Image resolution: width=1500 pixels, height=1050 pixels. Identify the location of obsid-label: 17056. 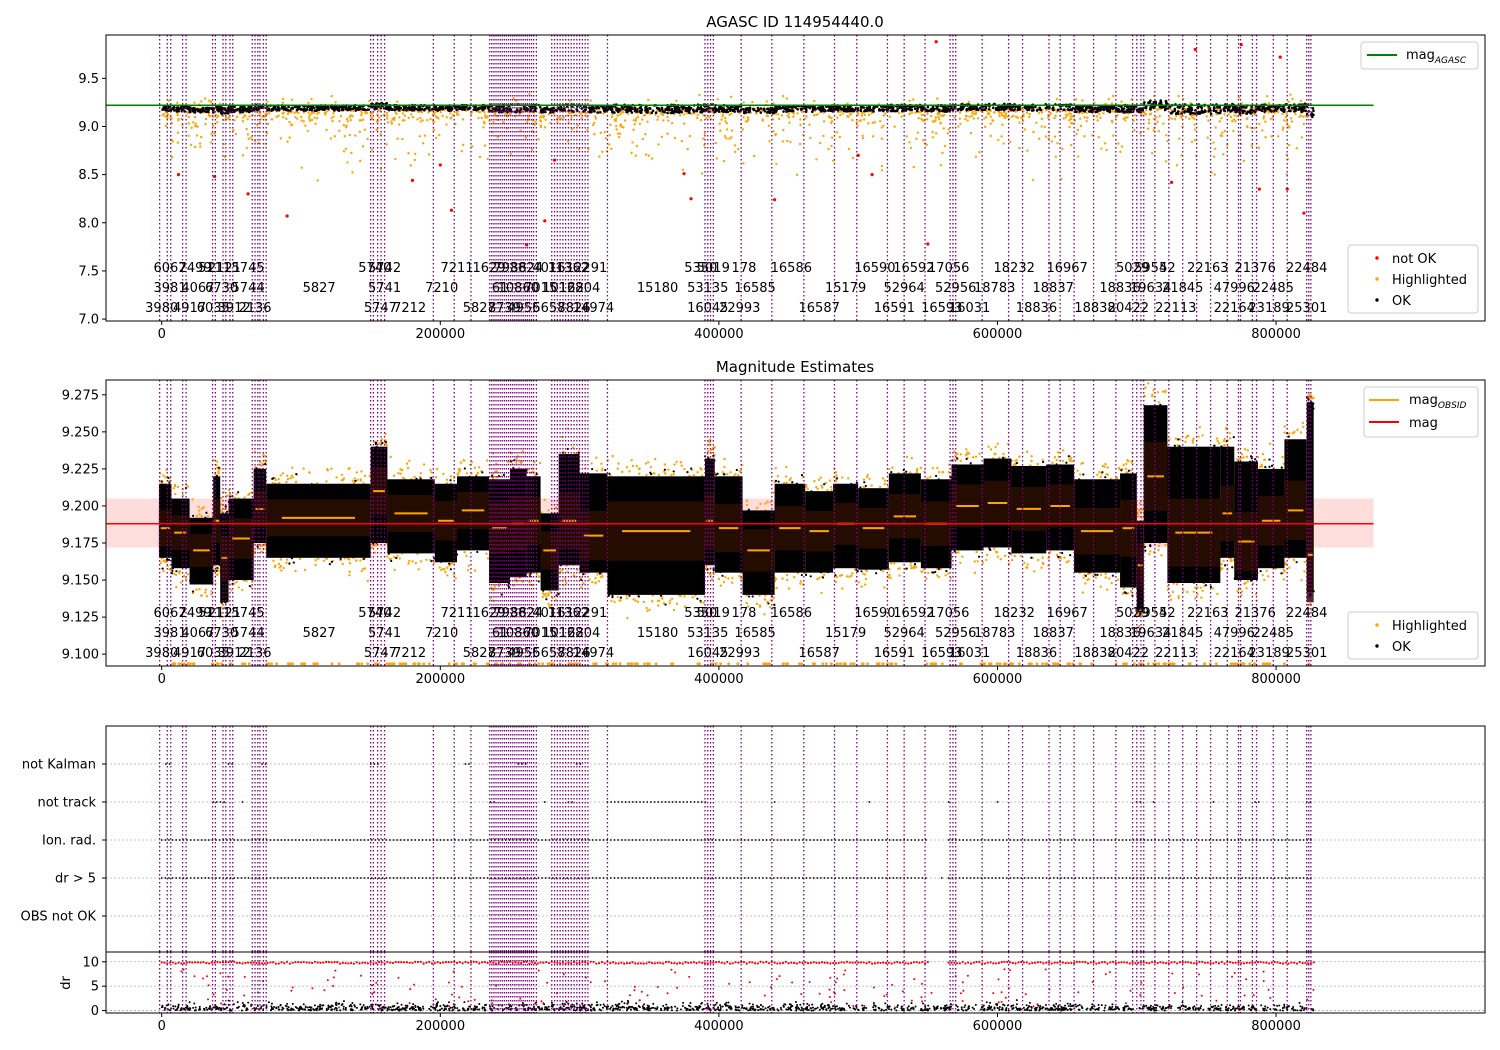
(948, 268).